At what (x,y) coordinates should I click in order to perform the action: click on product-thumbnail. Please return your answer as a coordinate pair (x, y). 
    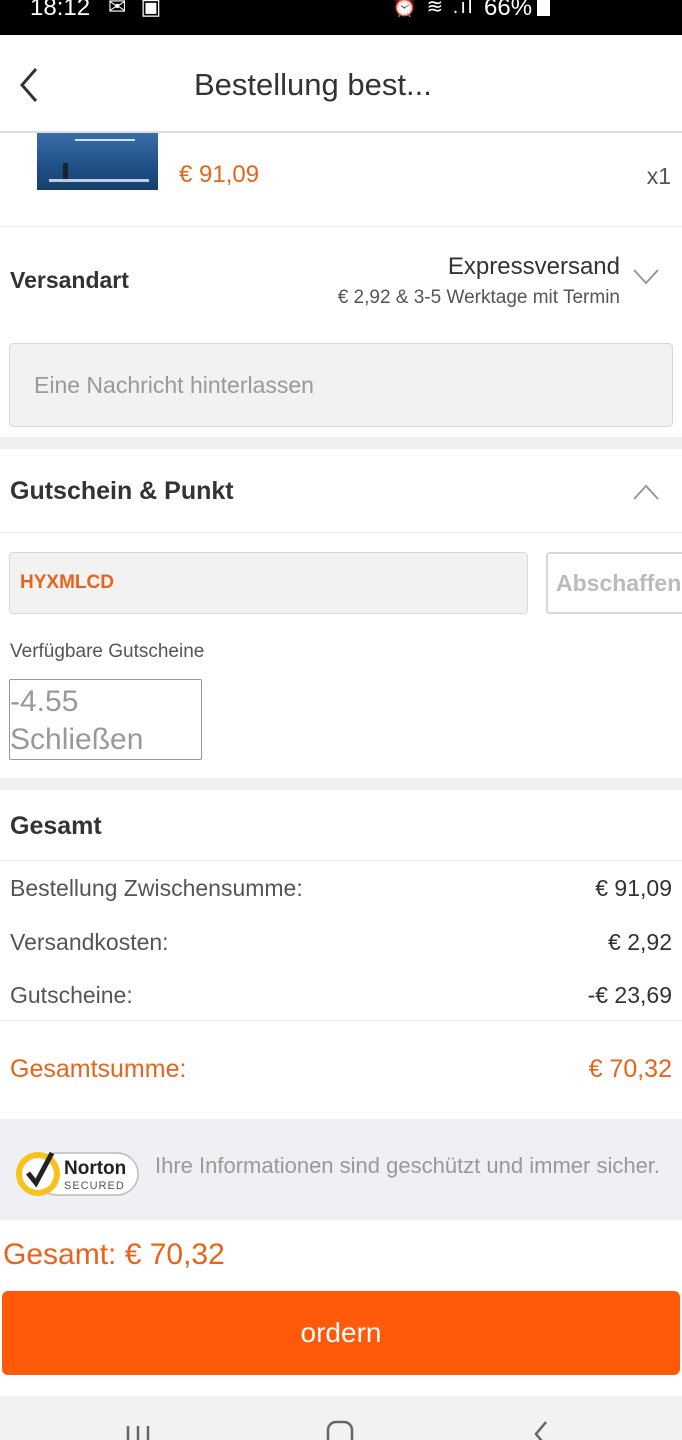
    Looking at the image, I should click on (97, 161).